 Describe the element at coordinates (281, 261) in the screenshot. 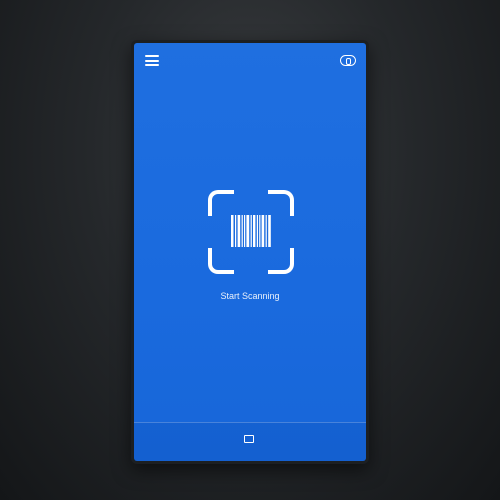

I see `scan-frame-corner-bottom-right` at that location.